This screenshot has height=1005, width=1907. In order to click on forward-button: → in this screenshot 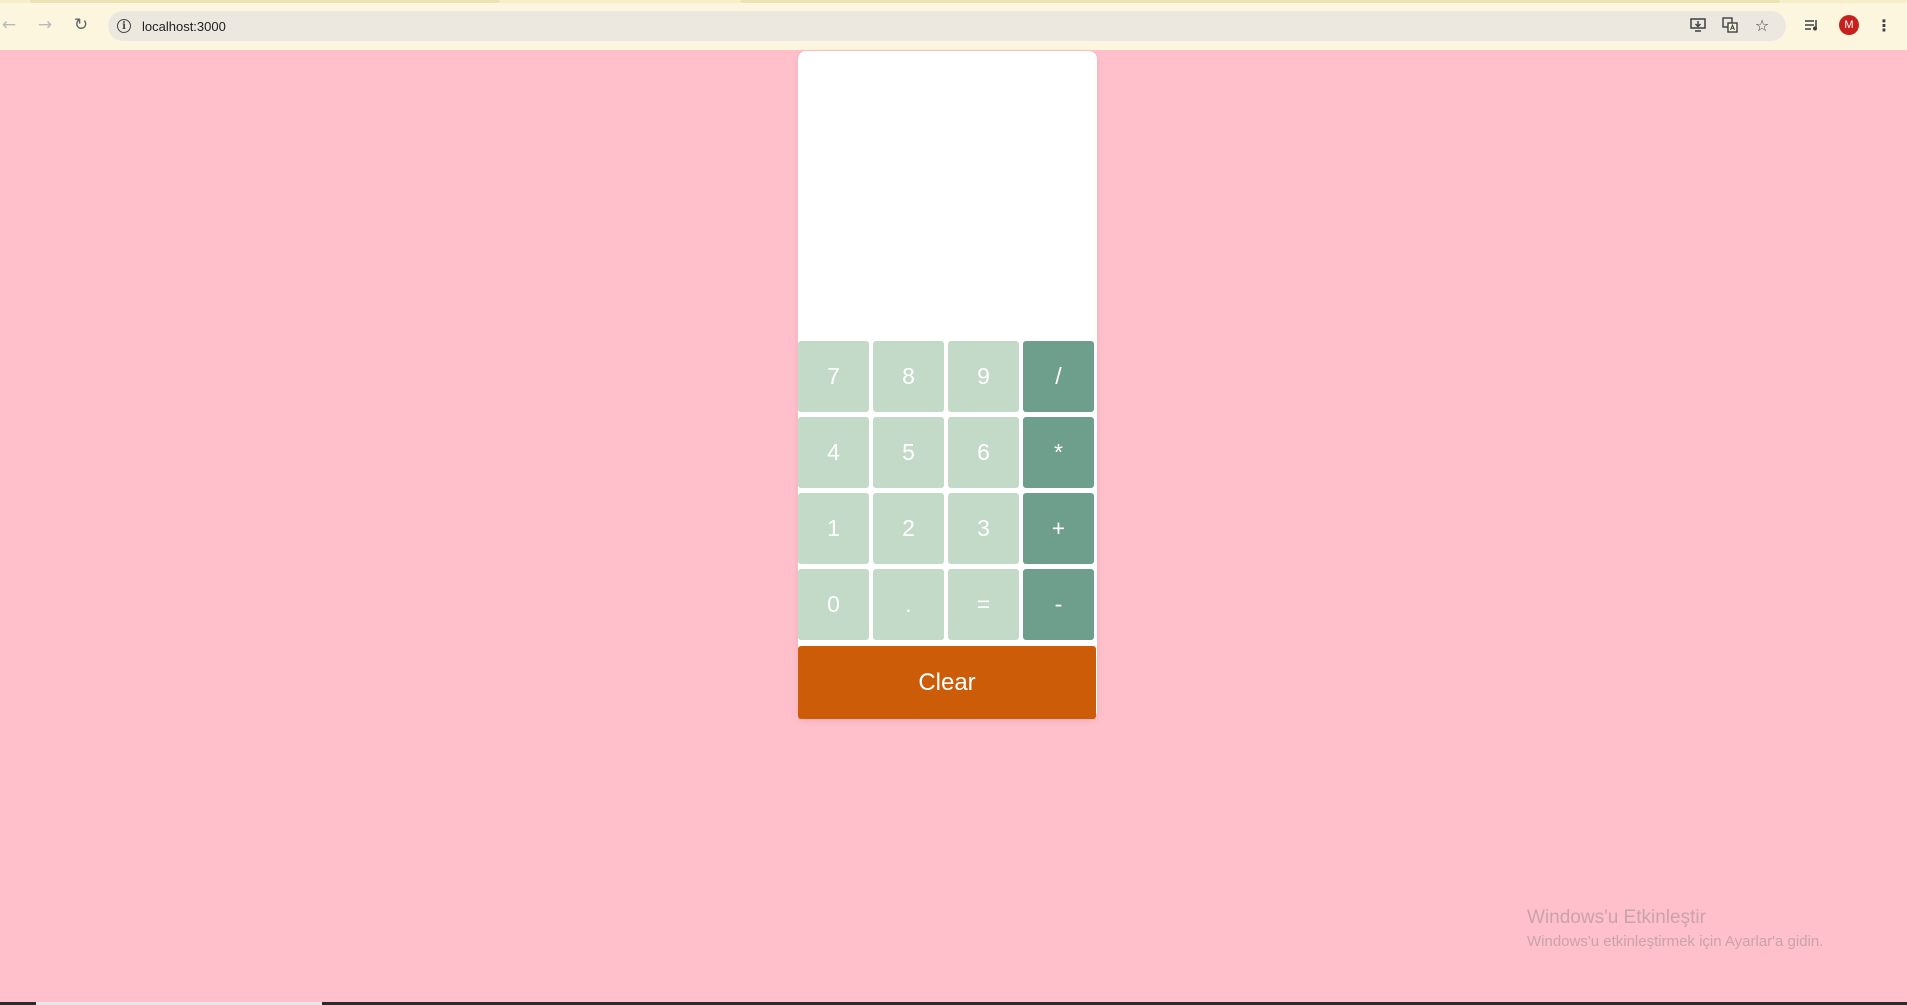, I will do `click(45, 25)`.